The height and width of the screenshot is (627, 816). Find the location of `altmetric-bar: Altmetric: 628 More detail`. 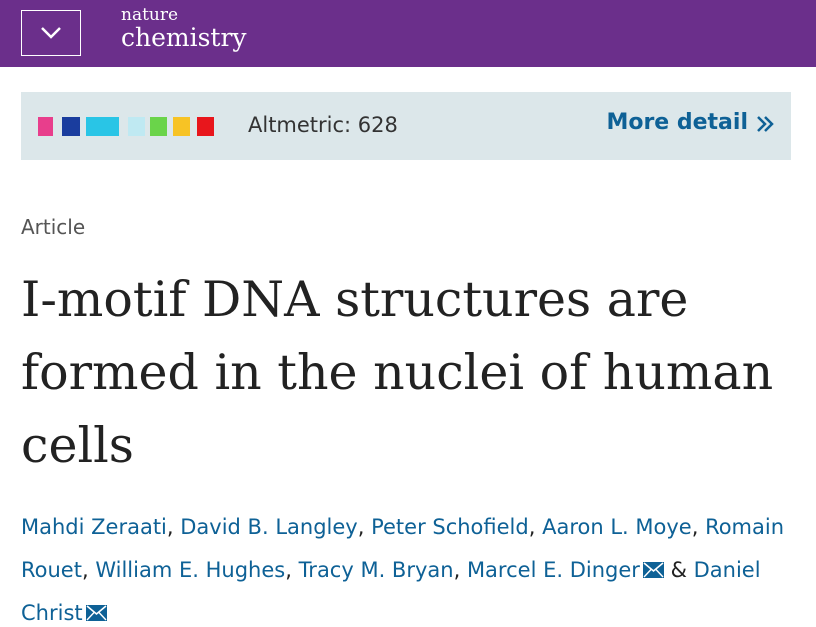

altmetric-bar: Altmetric: 628 More detail is located at coordinates (406, 126).